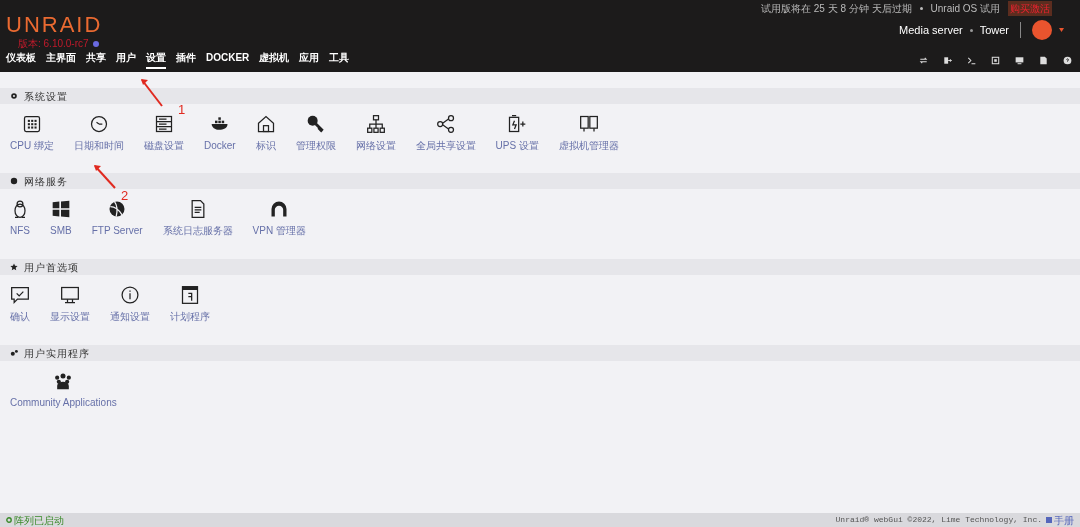 The height and width of the screenshot is (527, 1080). What do you see at coordinates (965, 9) in the screenshot?
I see `os-label: Unraid OS 试用` at bounding box center [965, 9].